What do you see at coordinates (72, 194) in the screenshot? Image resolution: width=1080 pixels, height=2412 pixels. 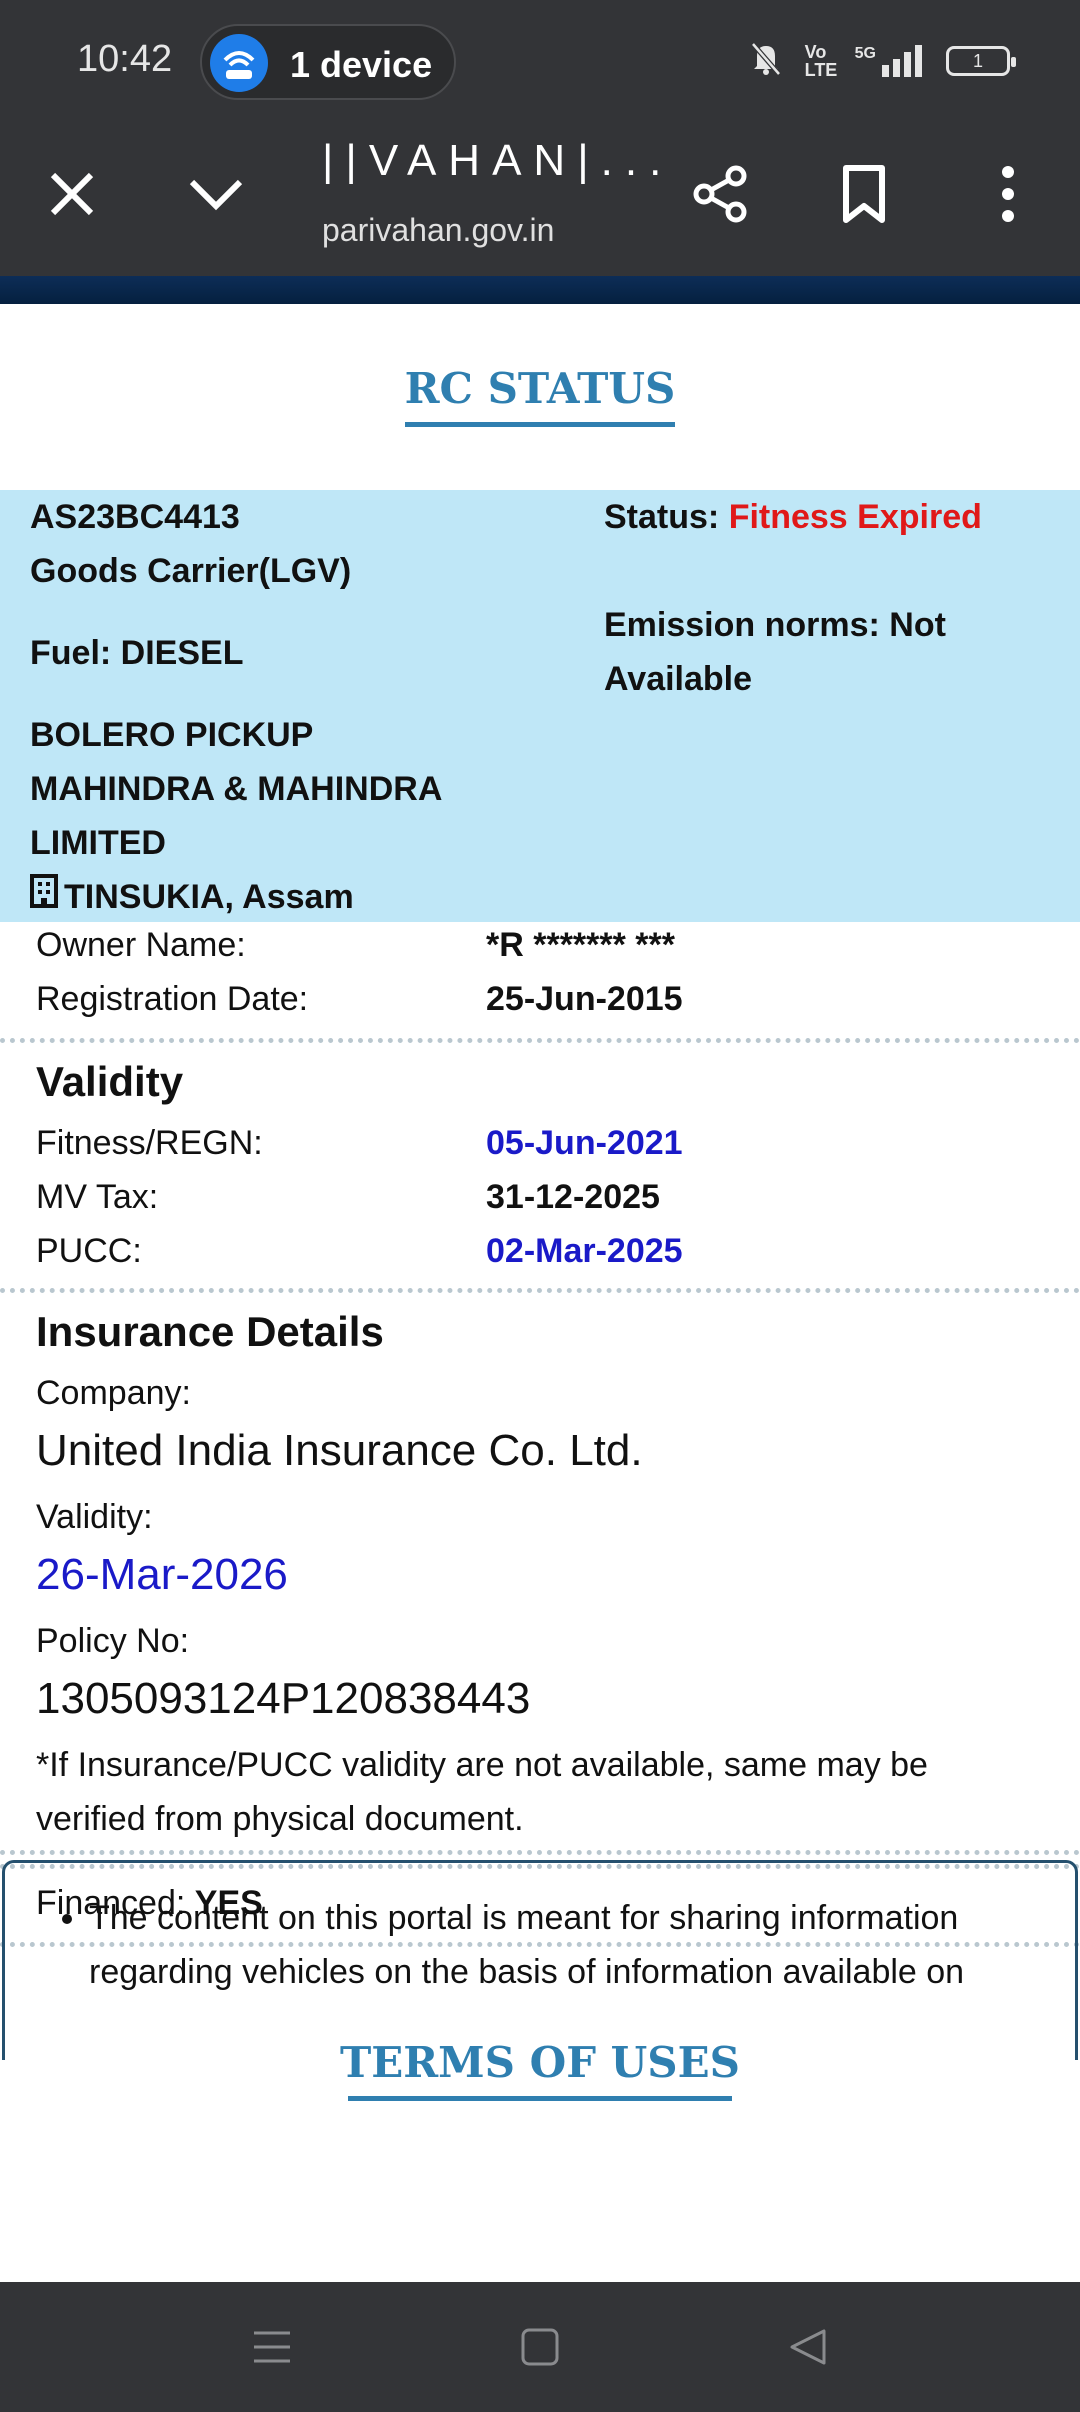 I see `close-icon` at bounding box center [72, 194].